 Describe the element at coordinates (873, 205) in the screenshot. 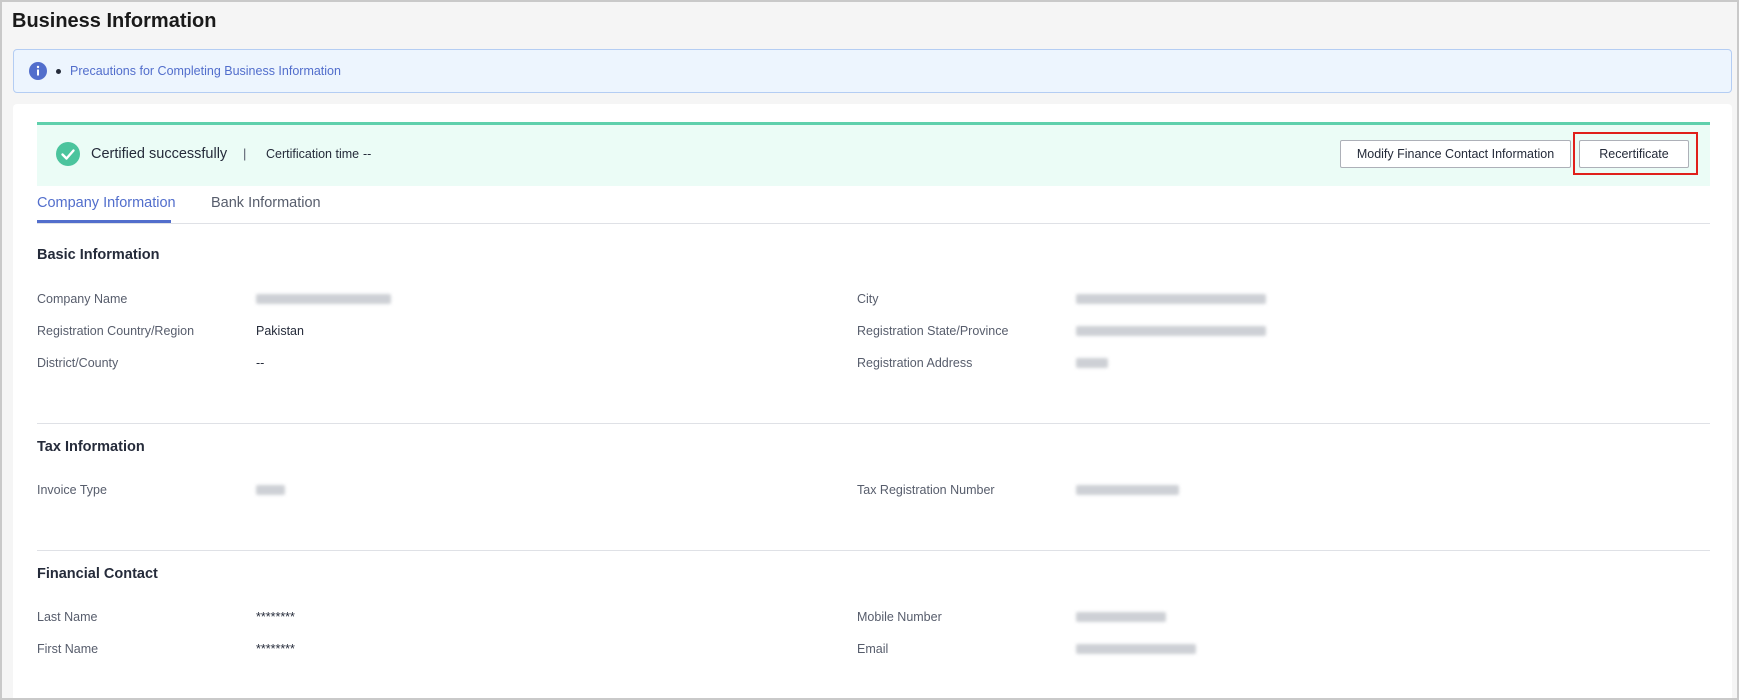

I see `tab-bar: Company Information Bank Information` at that location.